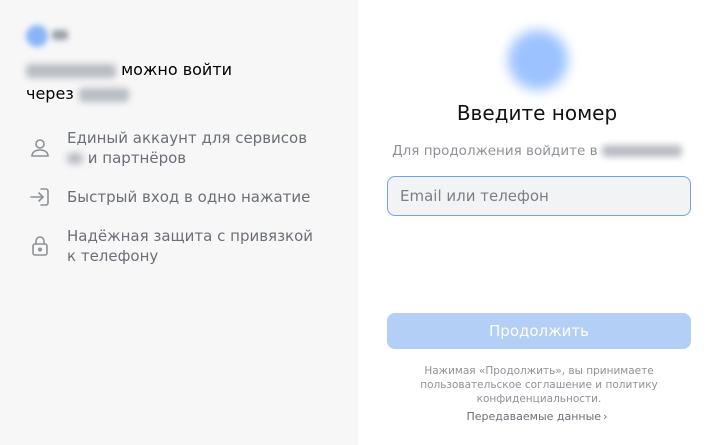 The image size is (716, 445). I want to click on headline-part1: можно войти, so click(177, 69).